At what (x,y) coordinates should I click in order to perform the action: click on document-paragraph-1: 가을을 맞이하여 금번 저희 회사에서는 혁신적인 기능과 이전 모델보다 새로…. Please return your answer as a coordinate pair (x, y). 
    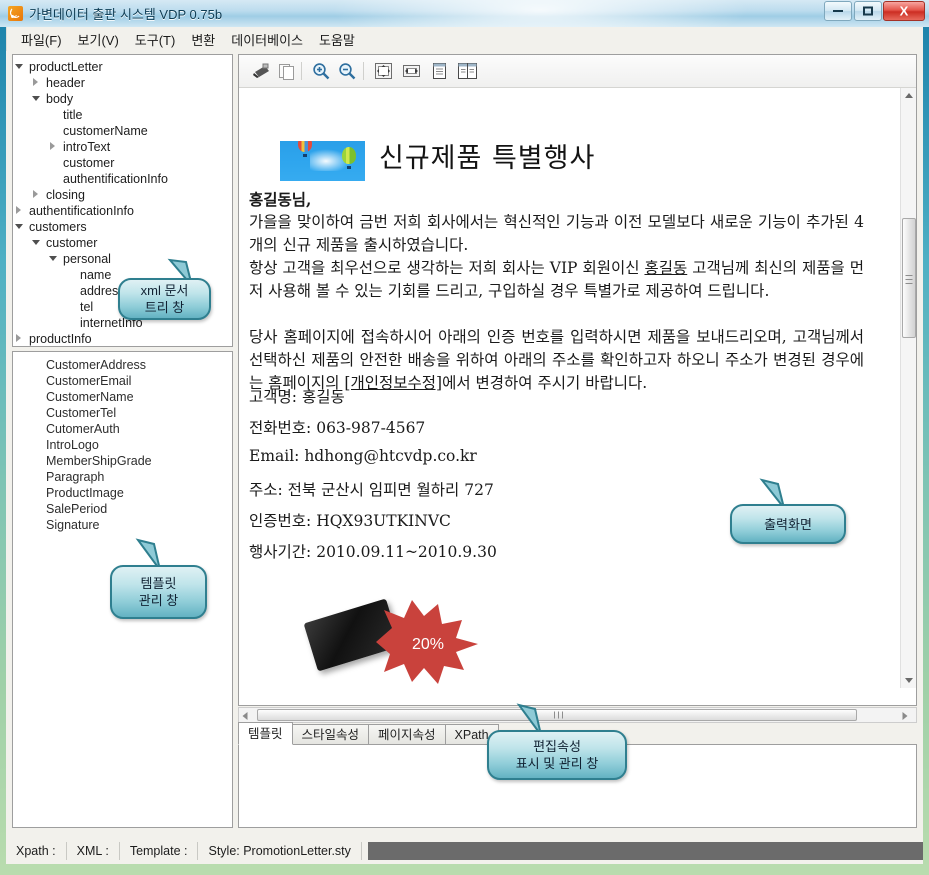
    Looking at the image, I should click on (556, 233).